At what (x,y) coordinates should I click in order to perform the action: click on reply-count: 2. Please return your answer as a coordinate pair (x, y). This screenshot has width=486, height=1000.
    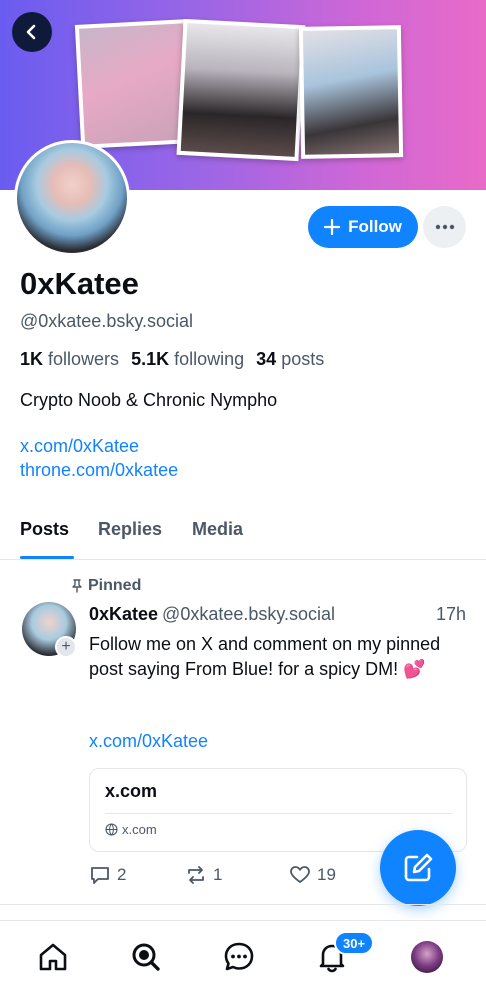
    Looking at the image, I should click on (122, 874).